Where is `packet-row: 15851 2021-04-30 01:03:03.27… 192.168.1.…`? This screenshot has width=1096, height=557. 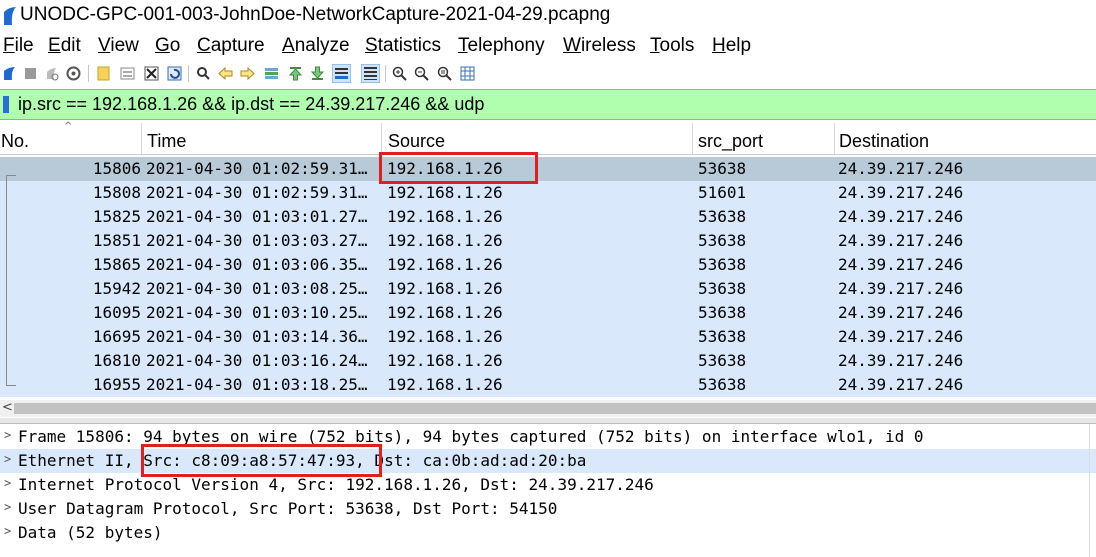 packet-row: 15851 2021-04-30 01:03:03.27… 192.168.1.… is located at coordinates (548, 241).